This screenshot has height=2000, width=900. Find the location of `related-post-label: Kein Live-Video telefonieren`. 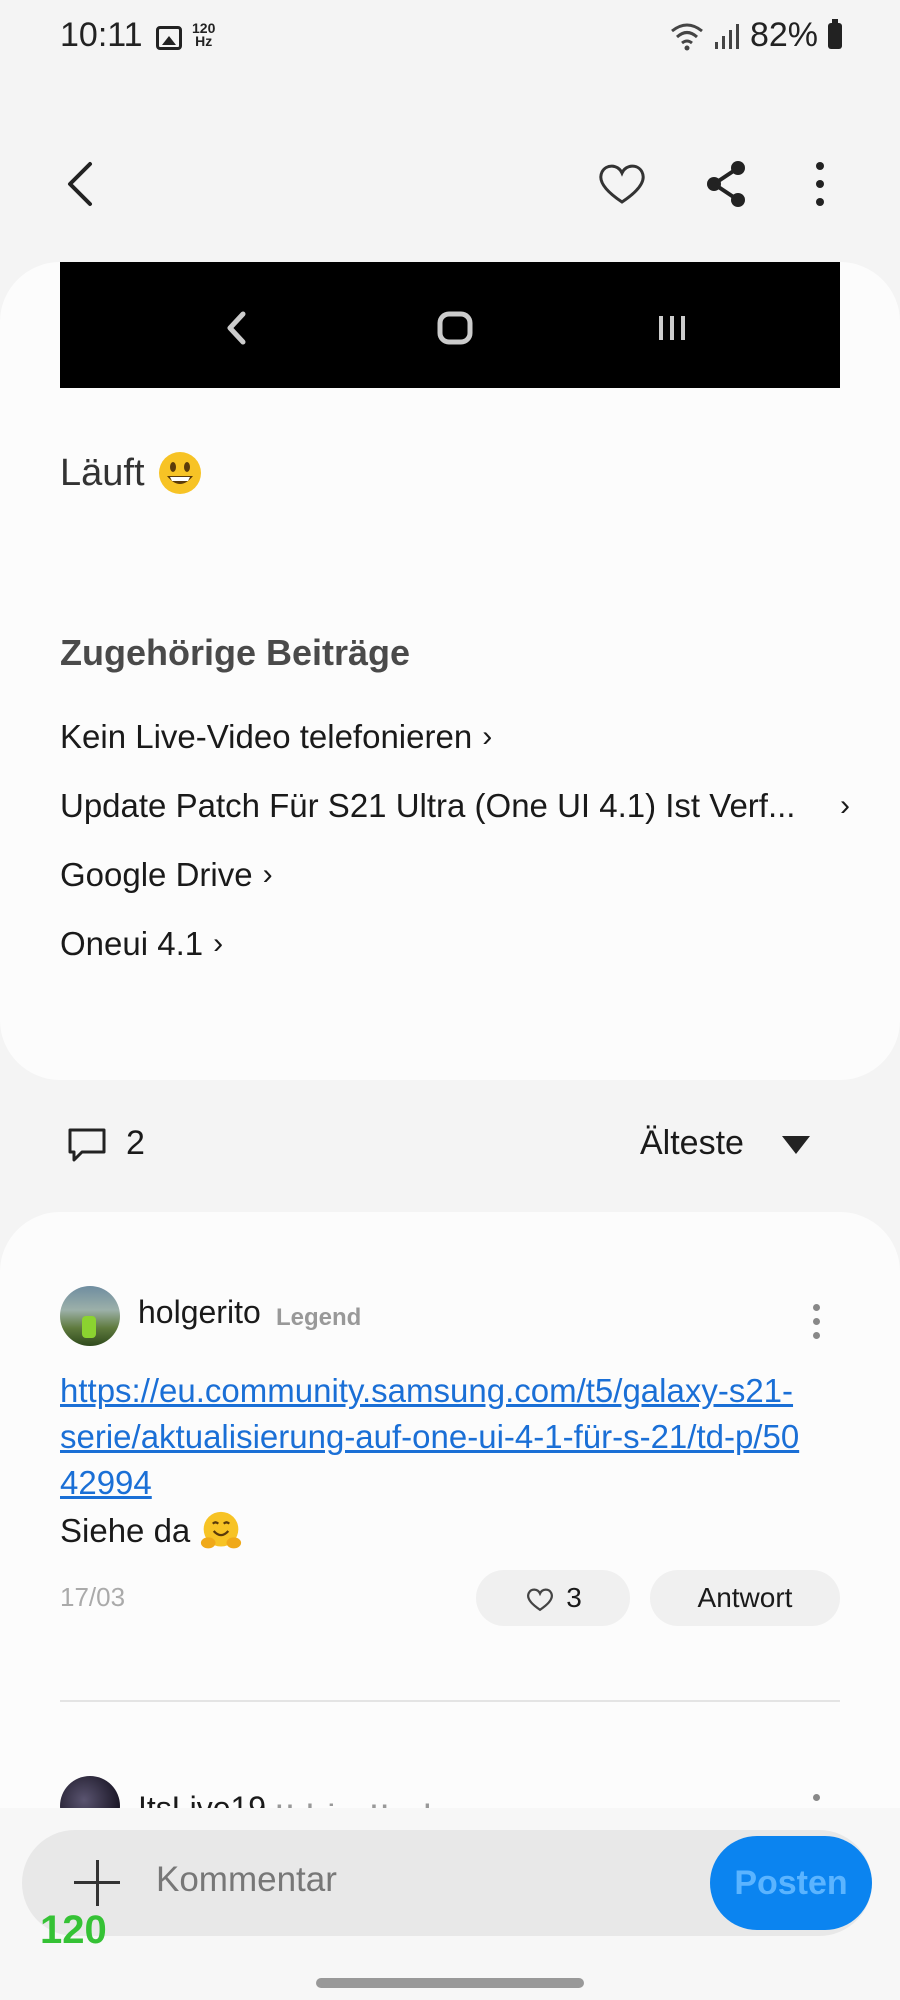

related-post-label: Kein Live-Video telefonieren is located at coordinates (266, 736).